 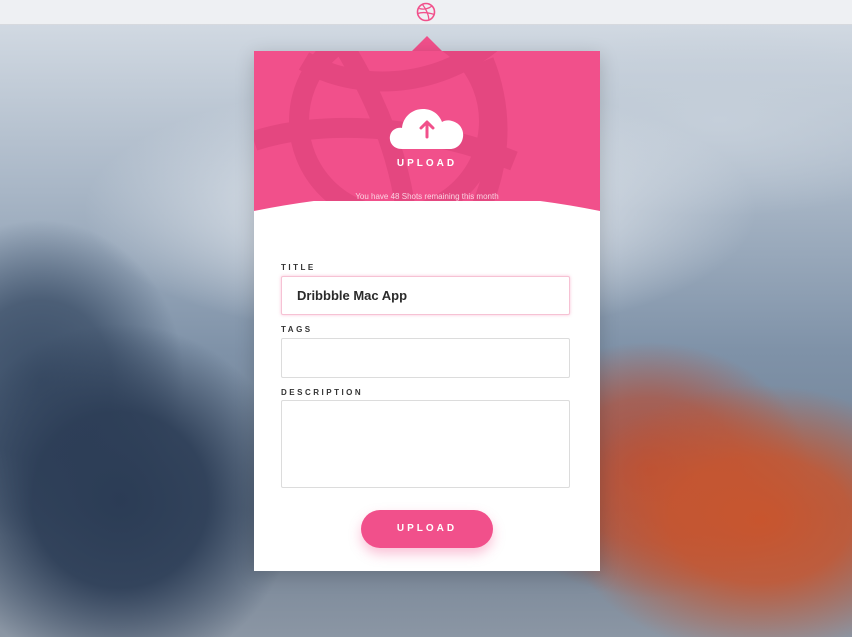 I want to click on hero-curve, so click(x=427, y=226).